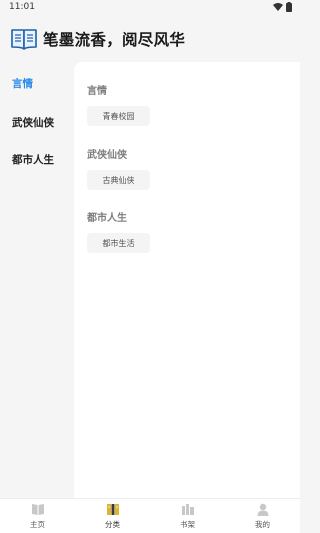 The height and width of the screenshot is (533, 320). Describe the element at coordinates (37, 524) in the screenshot. I see `nav-home-label: 主页` at that location.